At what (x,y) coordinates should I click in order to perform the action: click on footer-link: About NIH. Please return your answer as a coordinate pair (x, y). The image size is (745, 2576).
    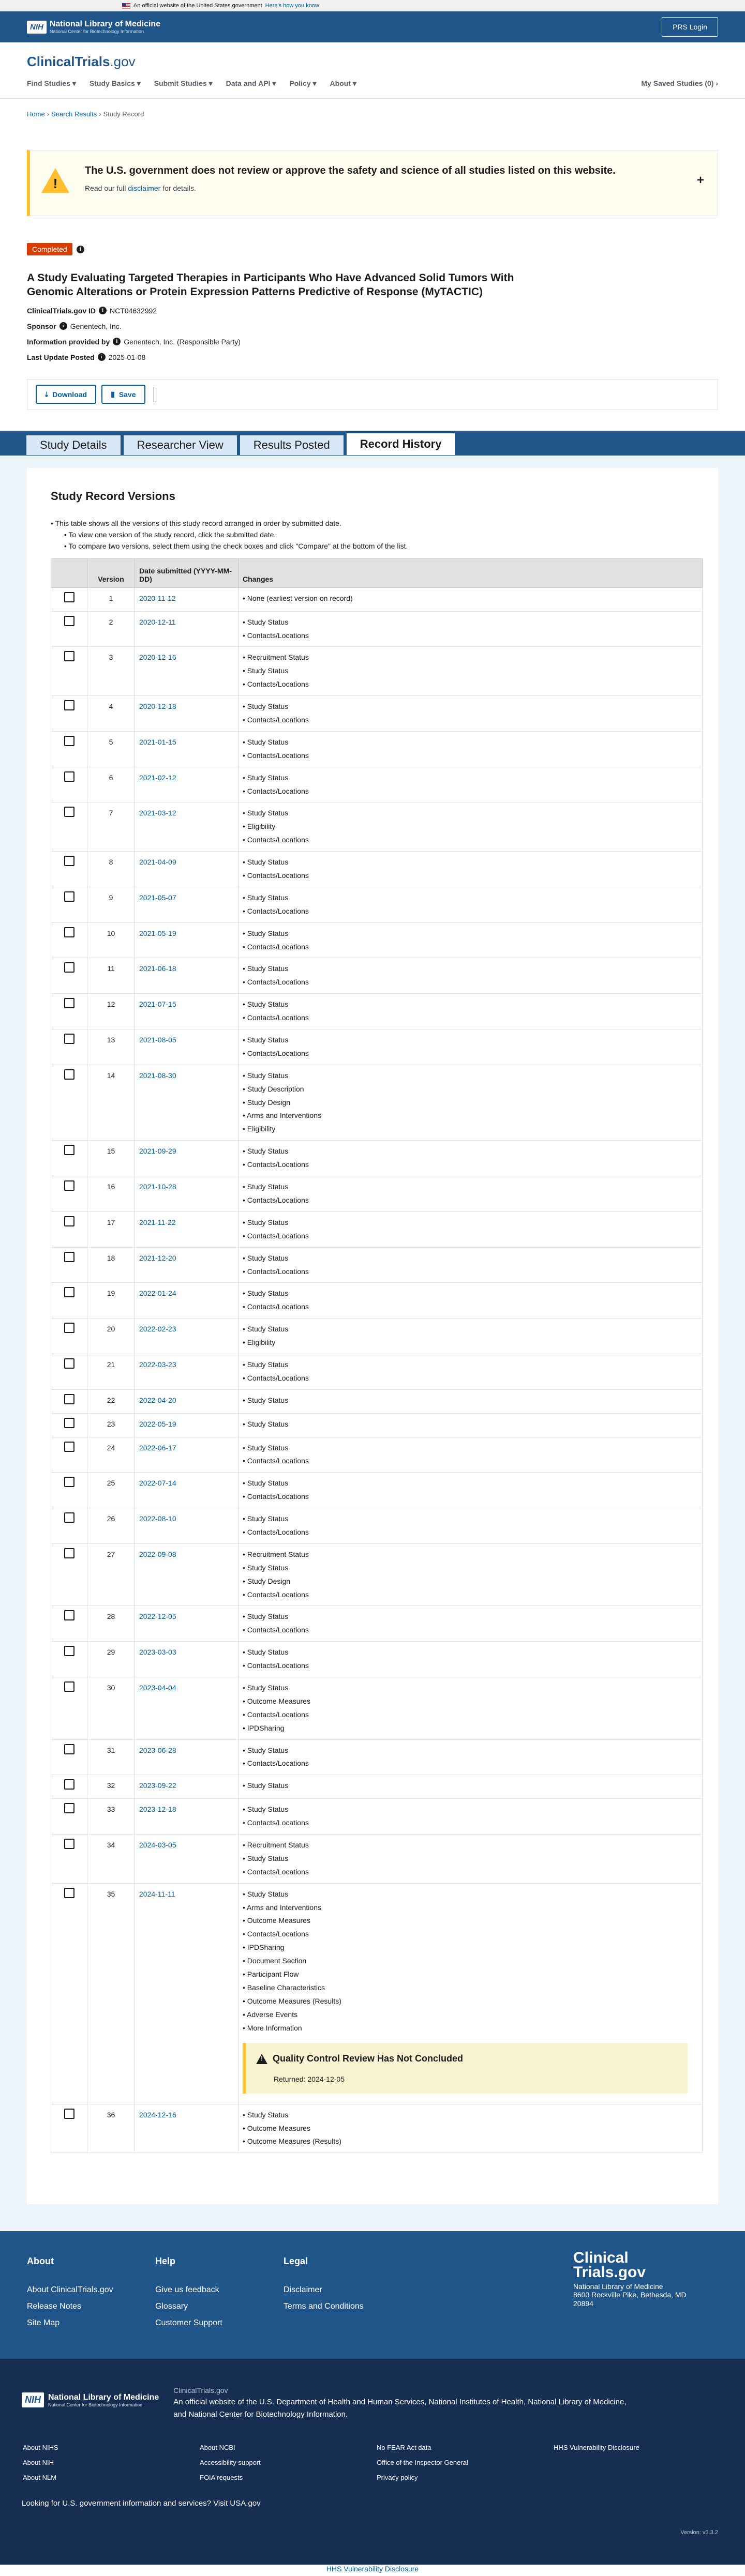
    Looking at the image, I should click on (112, 2463).